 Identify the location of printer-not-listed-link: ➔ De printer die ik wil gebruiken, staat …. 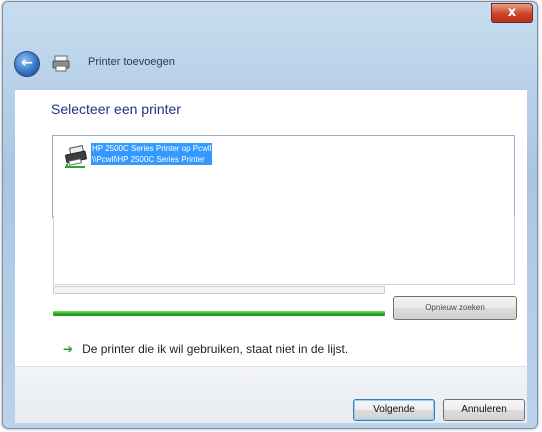
(205, 349).